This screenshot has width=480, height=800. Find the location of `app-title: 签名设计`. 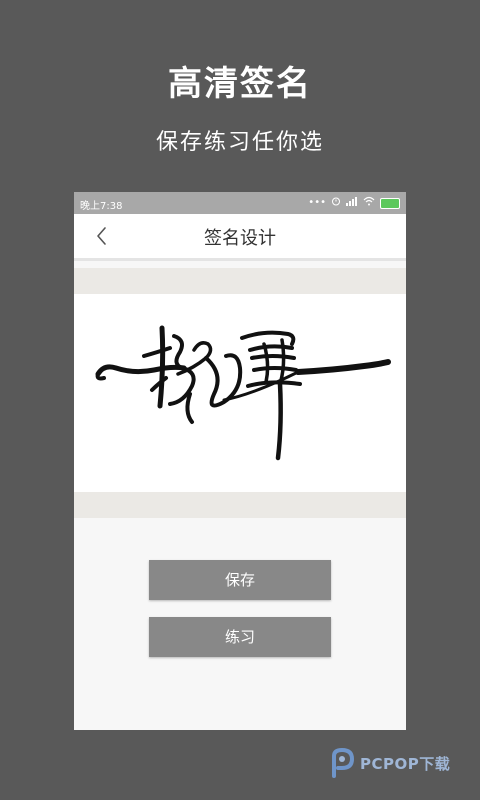

app-title: 签名设计 is located at coordinates (240, 238).